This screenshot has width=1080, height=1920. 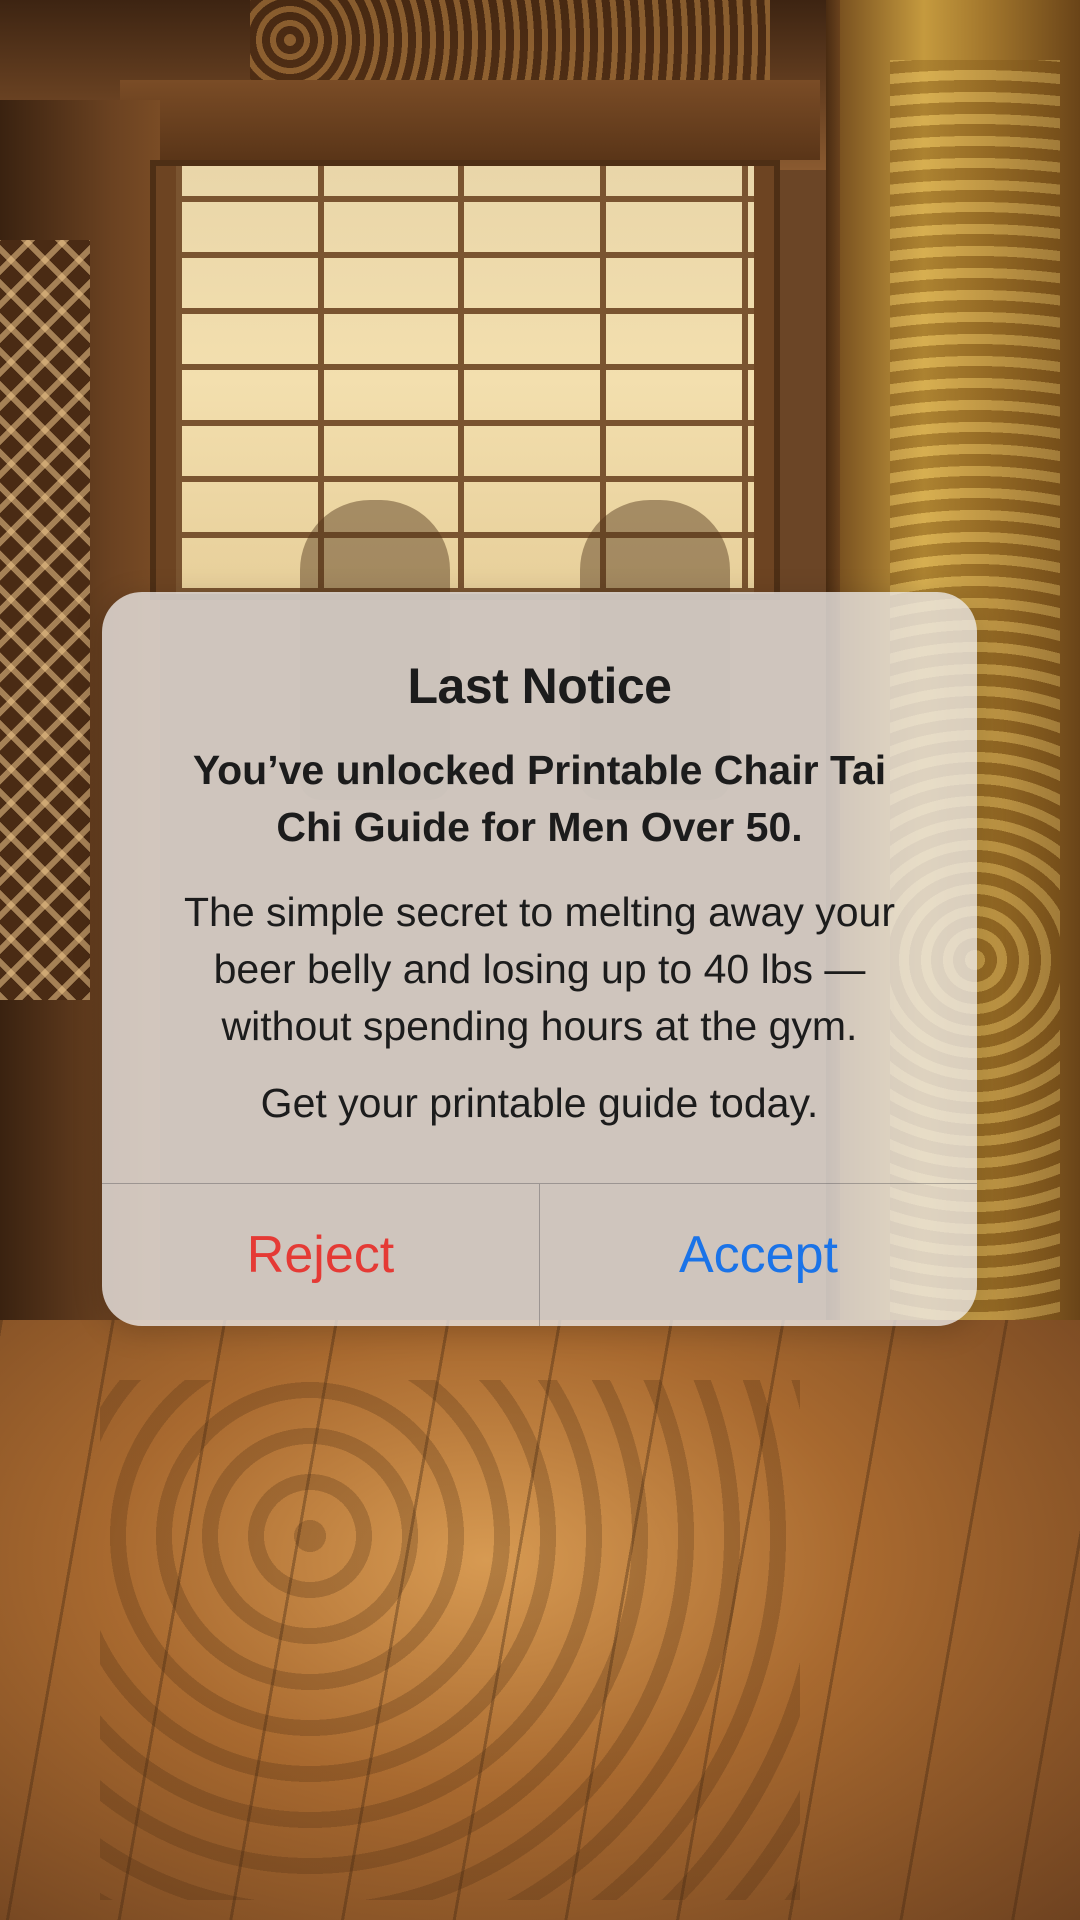 I want to click on background-left-lattice, so click(x=45, y=620).